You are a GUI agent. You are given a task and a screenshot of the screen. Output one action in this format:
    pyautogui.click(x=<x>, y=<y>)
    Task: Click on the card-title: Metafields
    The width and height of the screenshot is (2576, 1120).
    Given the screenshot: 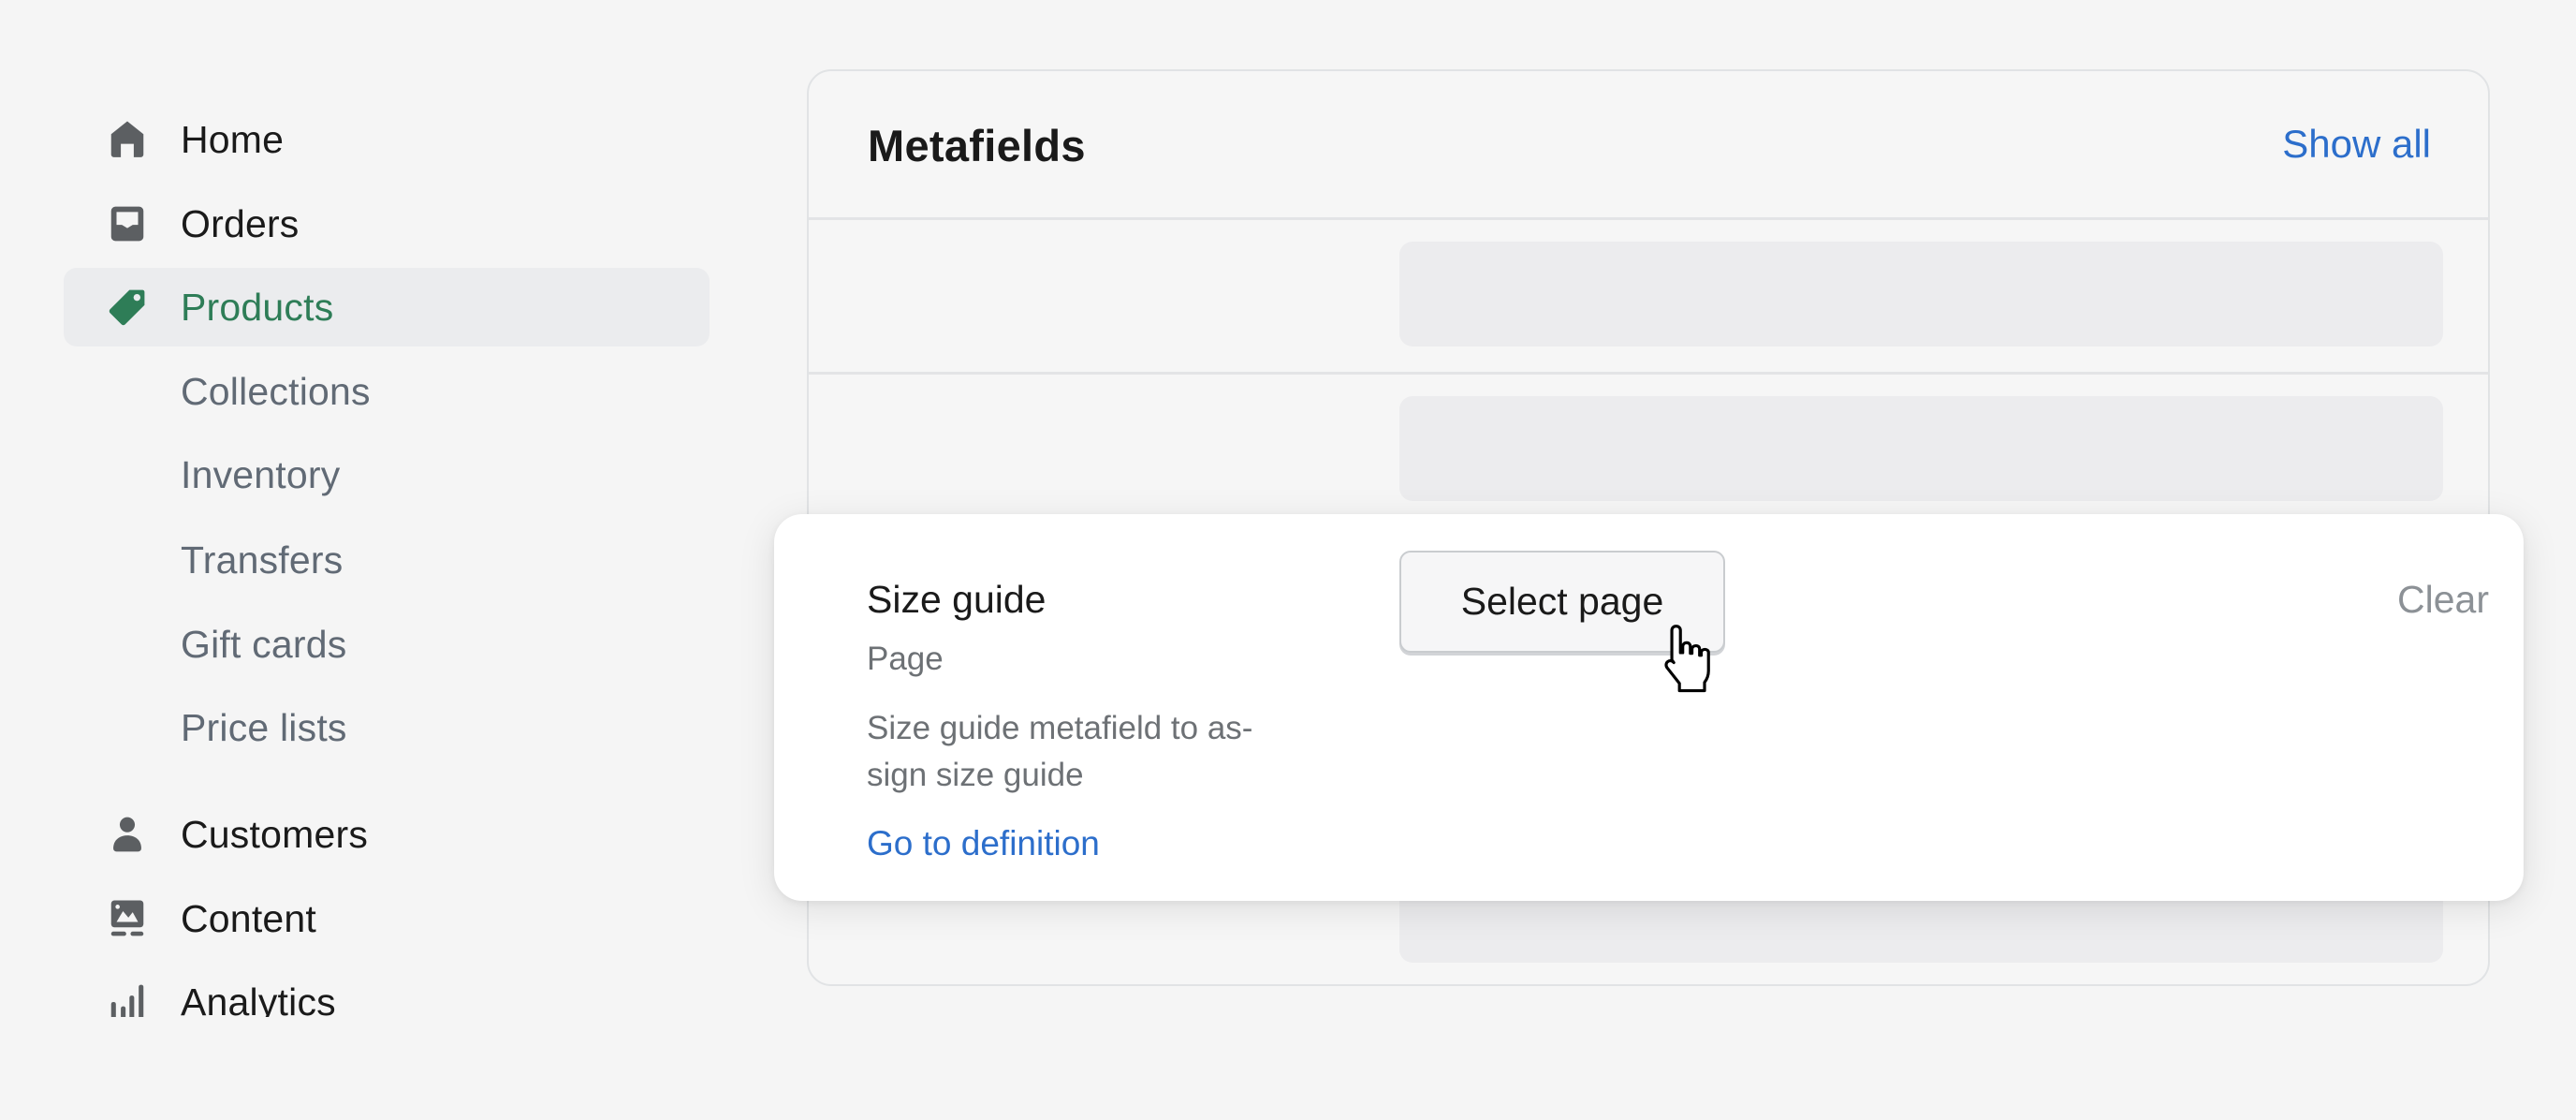 What is the action you would take?
    pyautogui.click(x=977, y=145)
    